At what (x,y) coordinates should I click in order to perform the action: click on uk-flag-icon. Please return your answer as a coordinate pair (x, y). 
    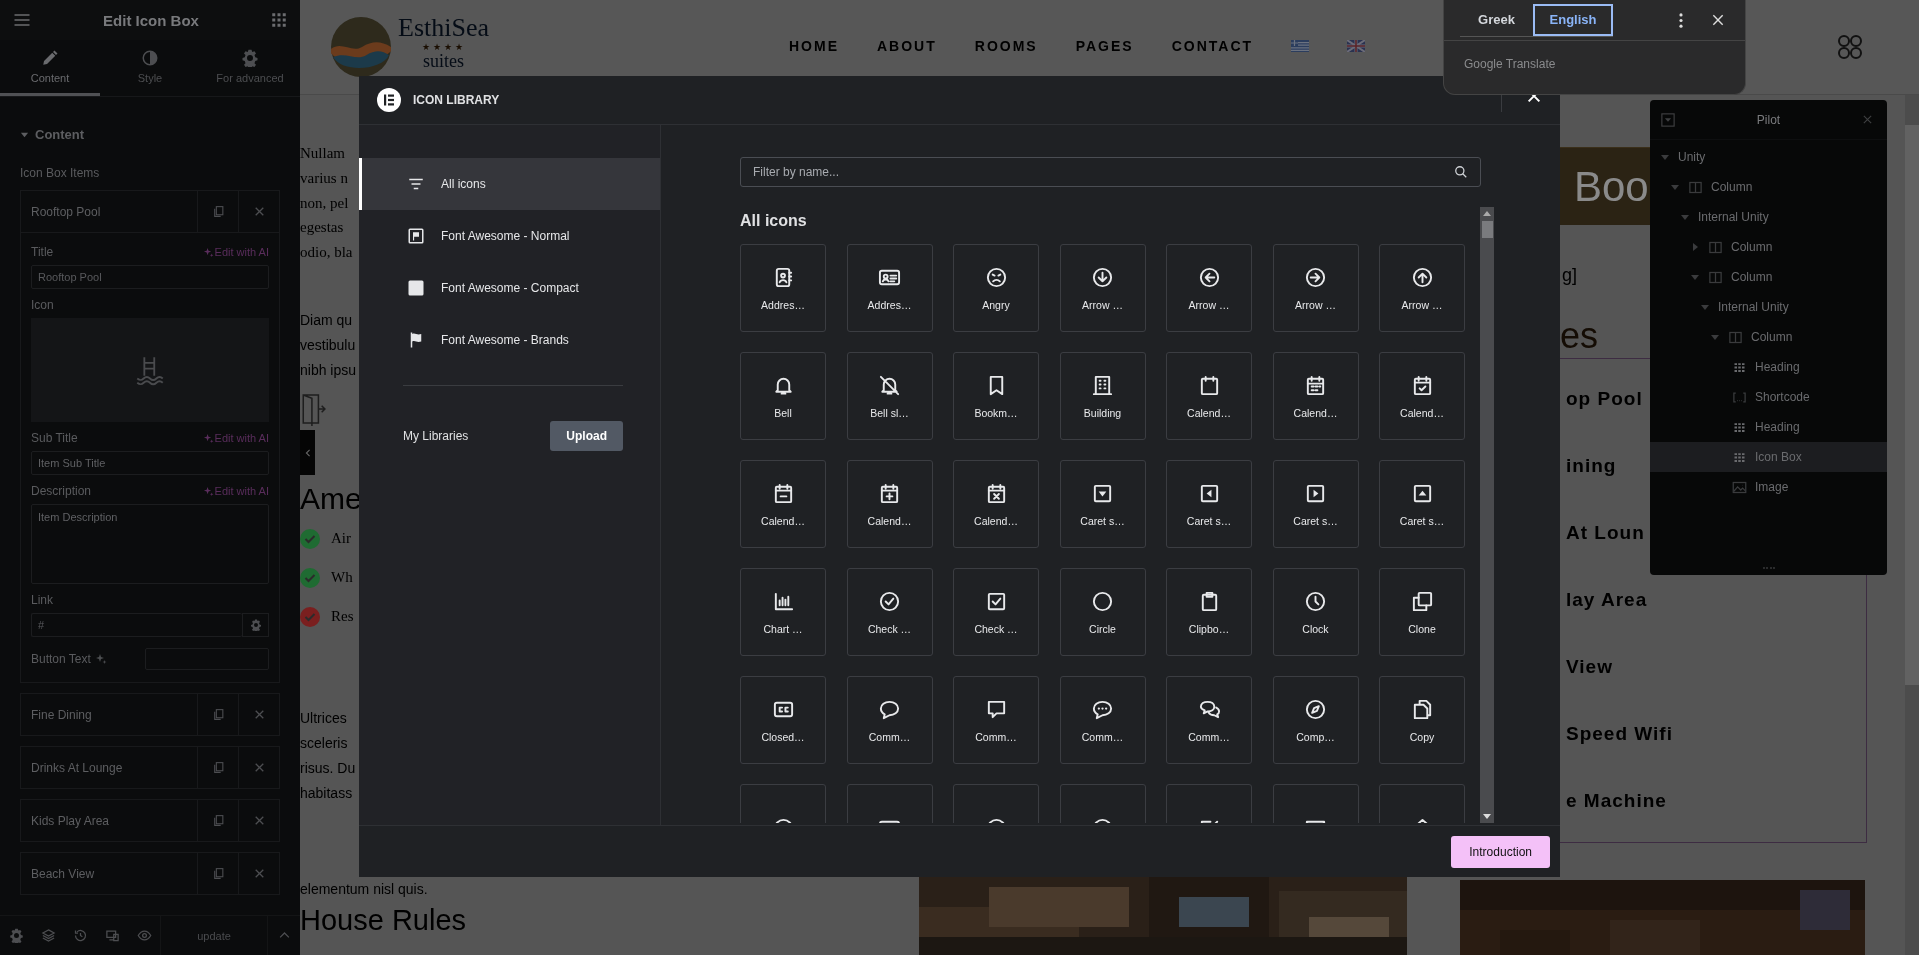
    Looking at the image, I should click on (1356, 46).